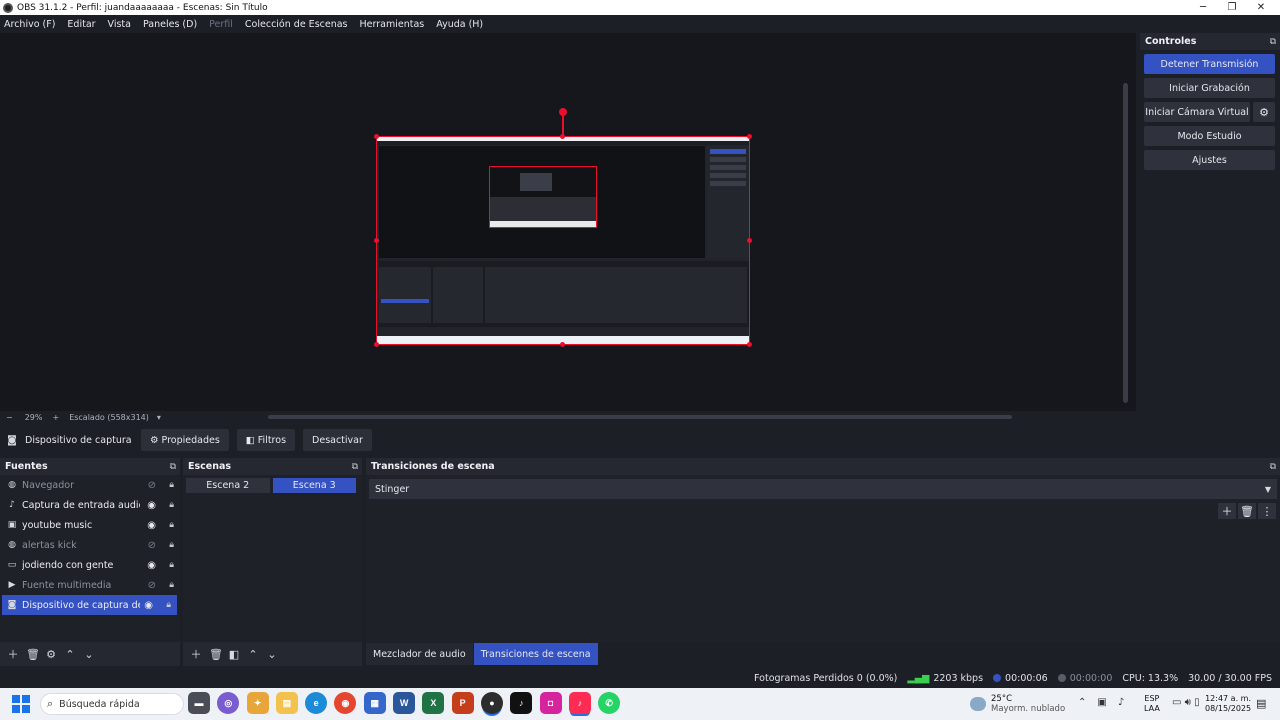 The height and width of the screenshot is (720, 1280). I want to click on taskbar-search-box: ⌕ Búsqueda rápida, so click(112, 704).